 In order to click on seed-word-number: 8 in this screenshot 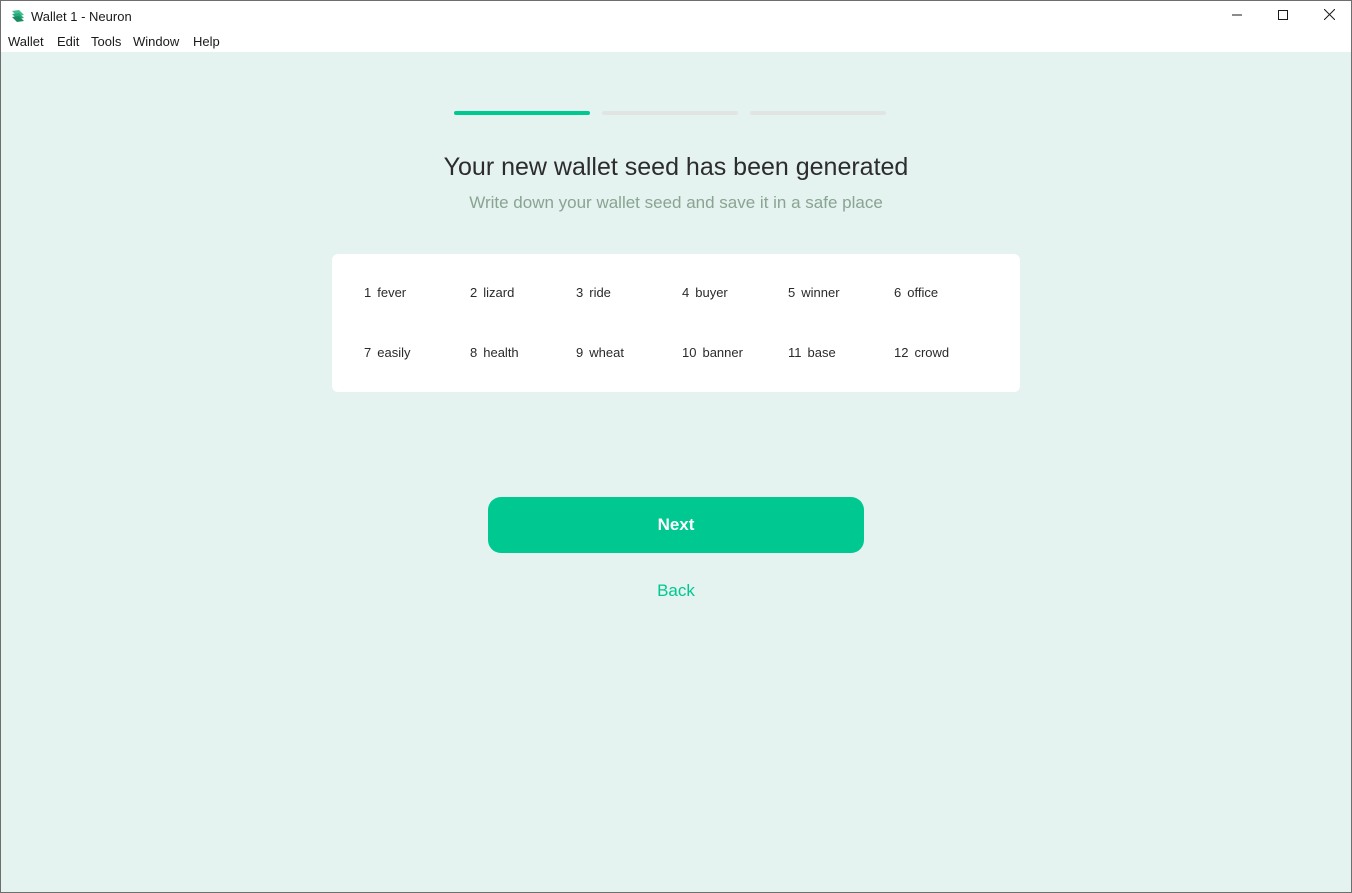, I will do `click(474, 352)`.